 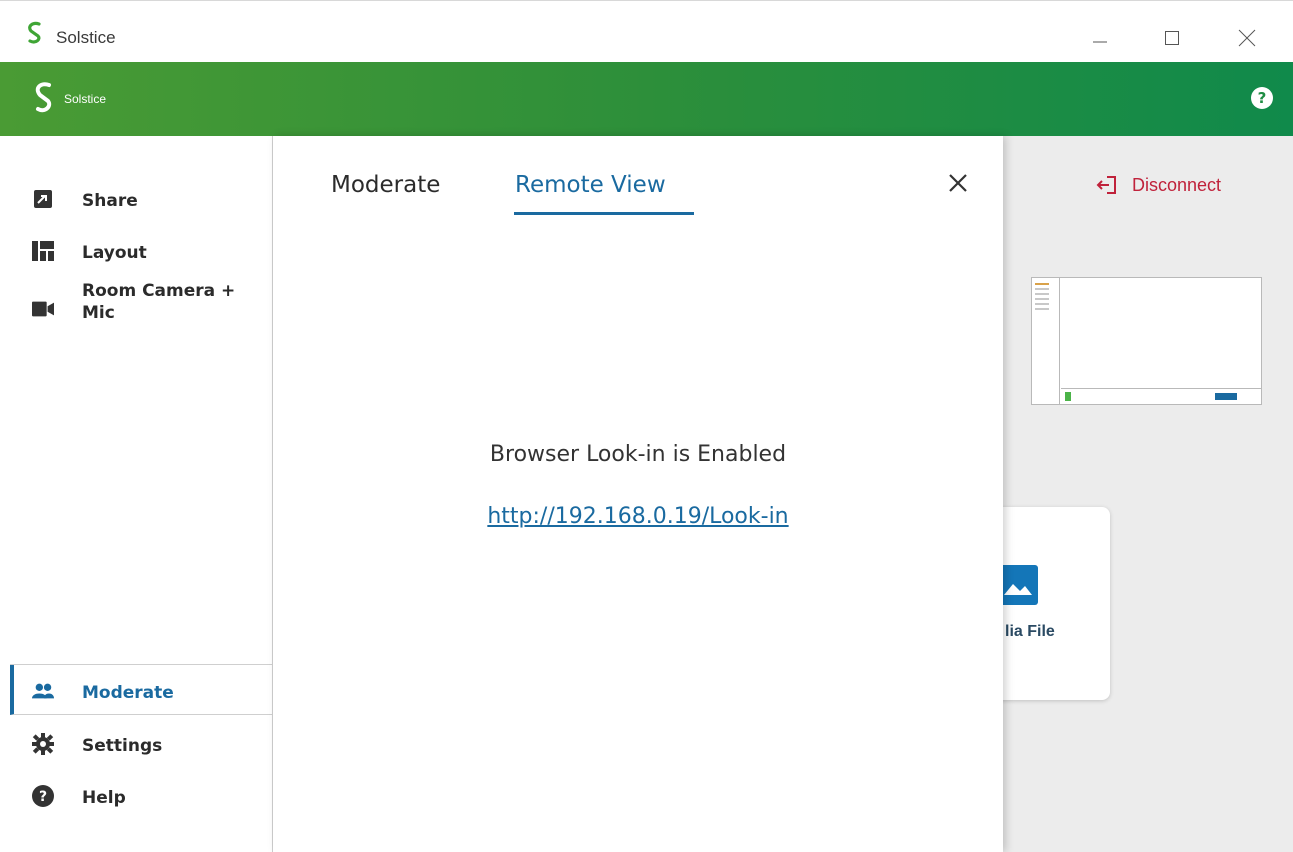 I want to click on minimize-icon, so click(x=1100, y=42).